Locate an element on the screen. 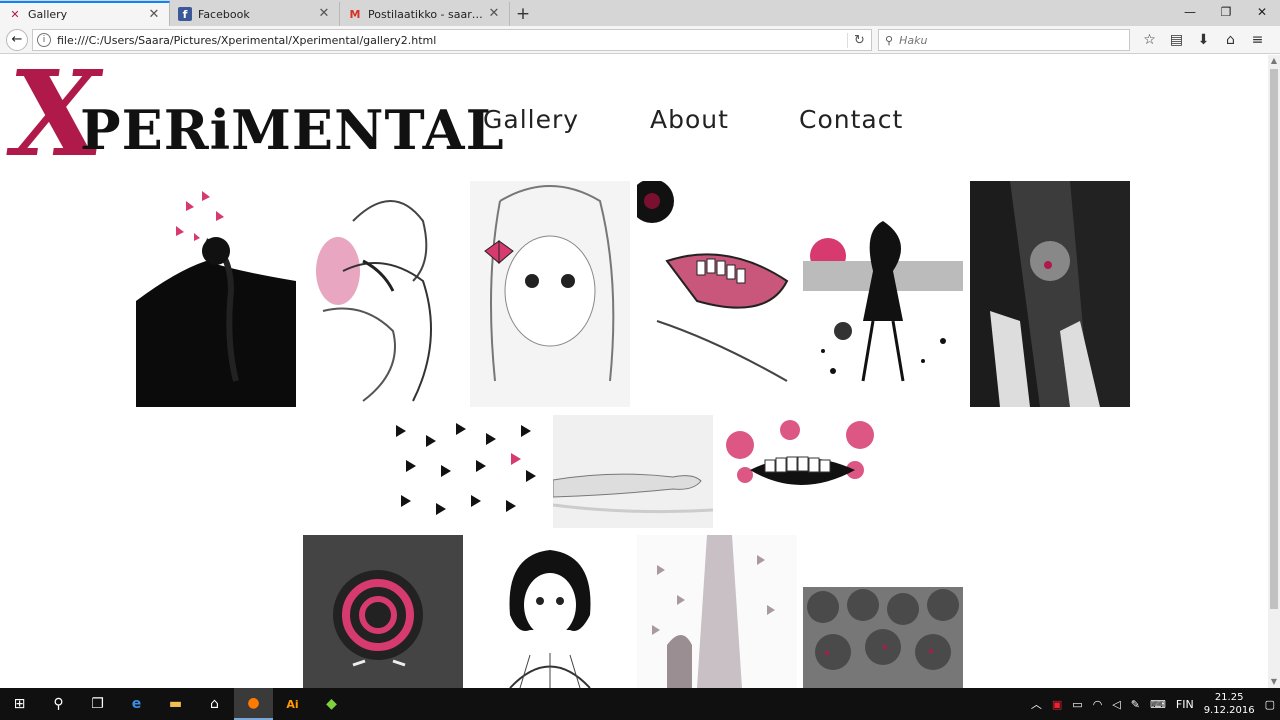 This screenshot has height=720, width=1280. edge-icon: e is located at coordinates (136, 704).